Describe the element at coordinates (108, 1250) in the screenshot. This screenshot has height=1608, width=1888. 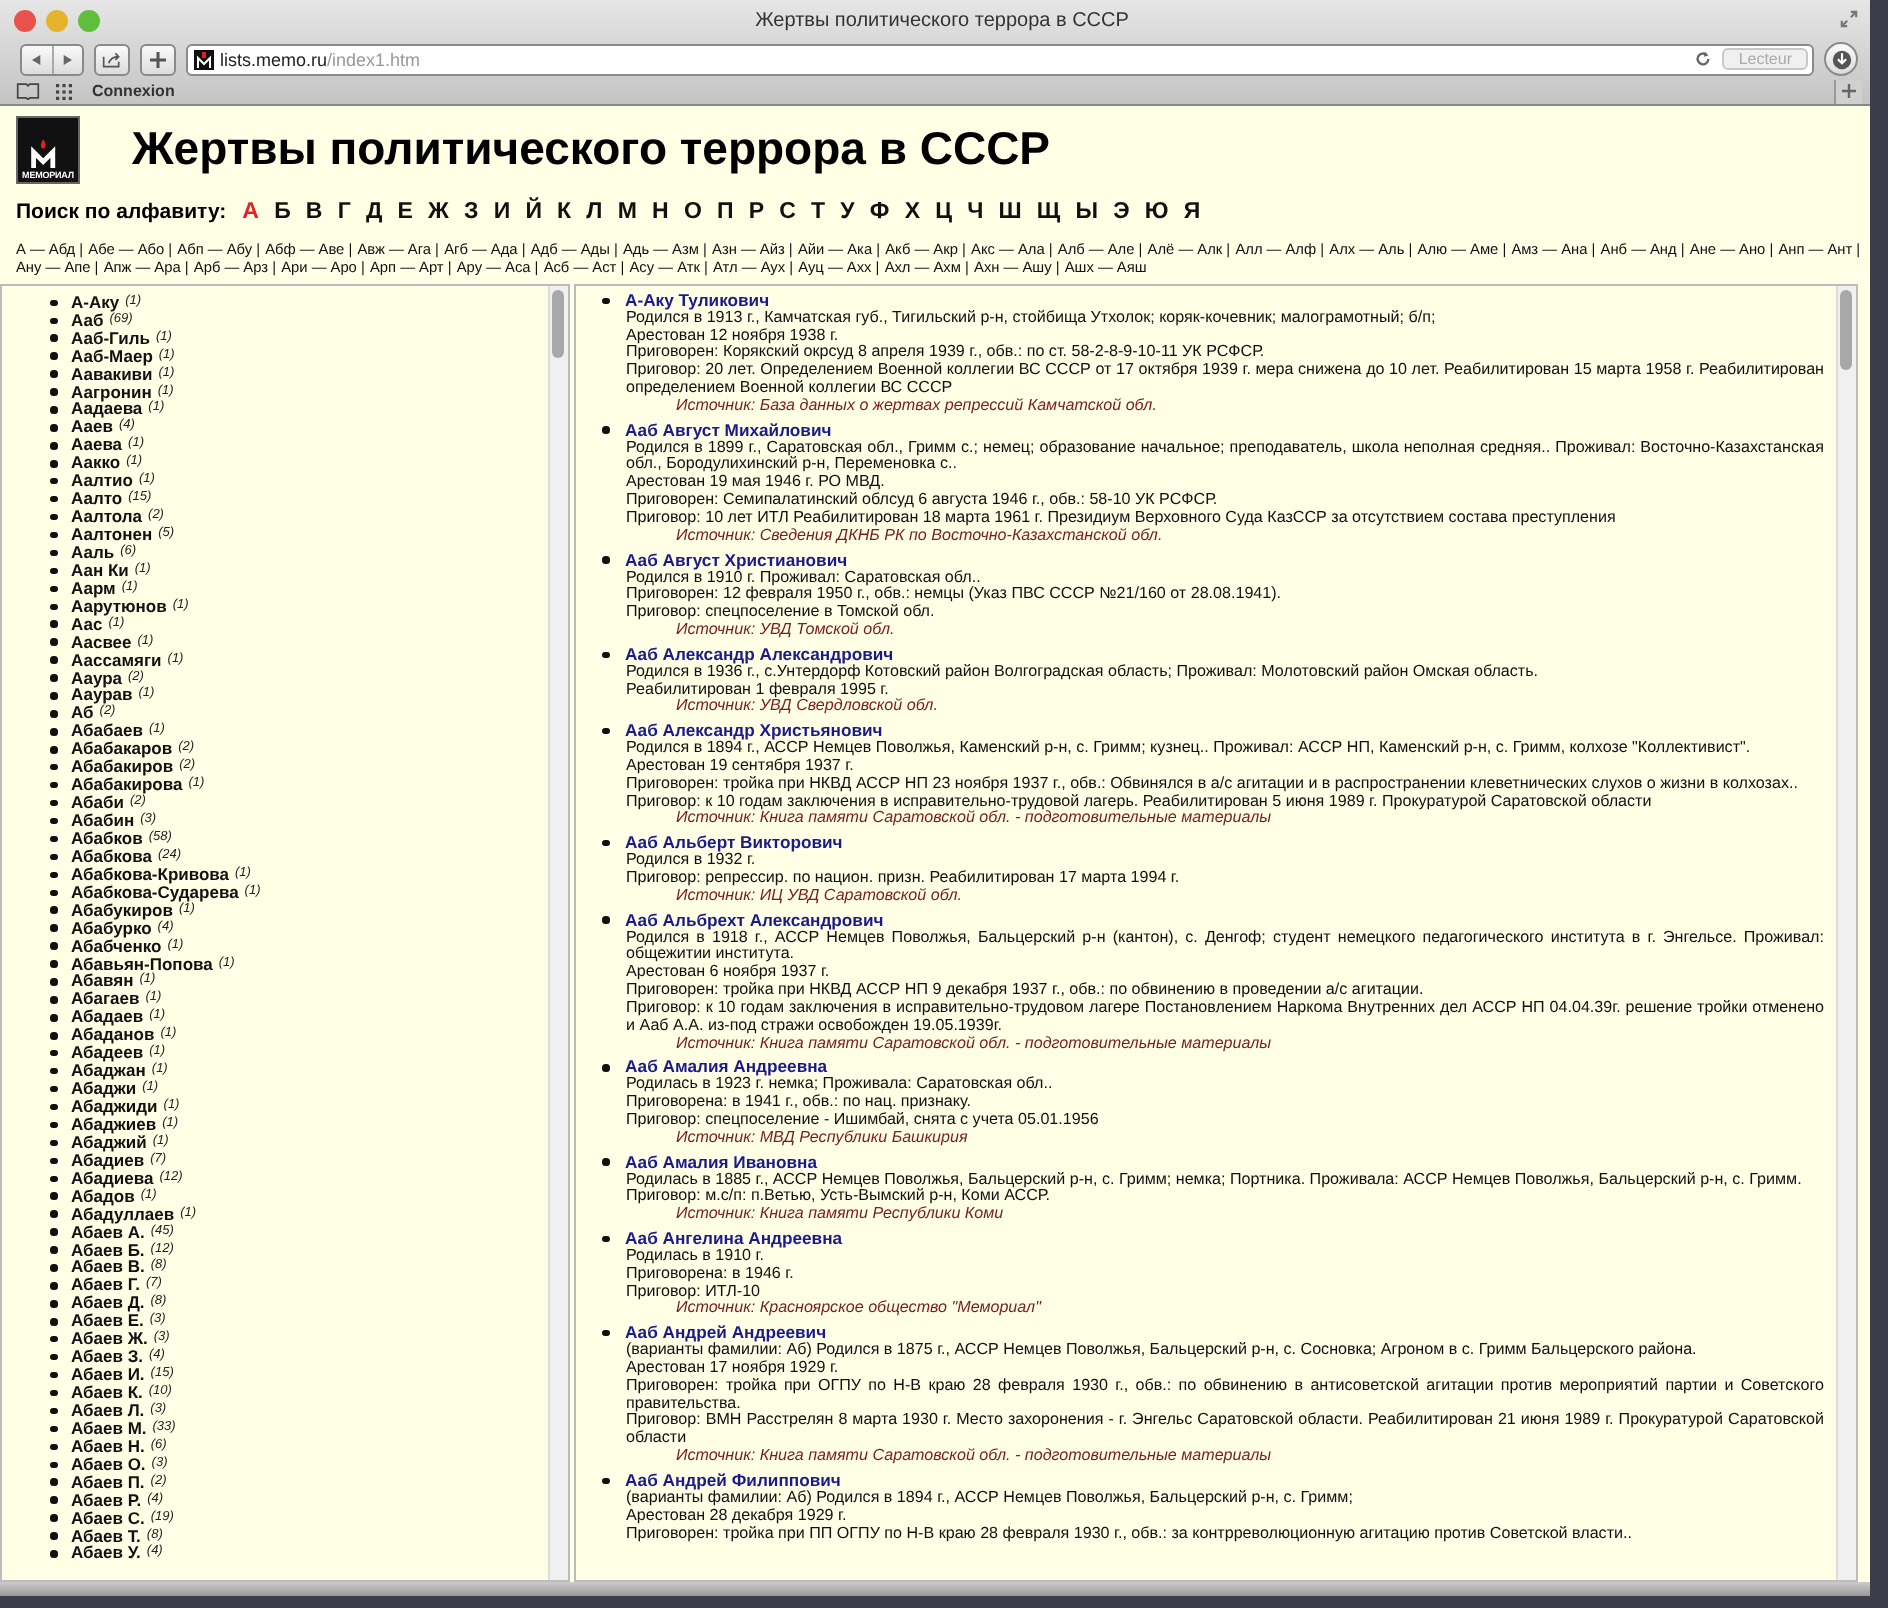
I see `surname-link: Абаев Б.` at that location.